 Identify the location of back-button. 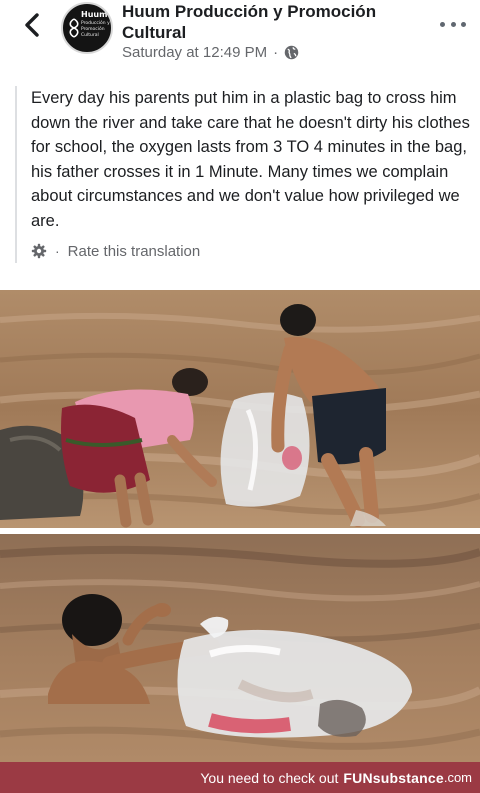
(32, 25).